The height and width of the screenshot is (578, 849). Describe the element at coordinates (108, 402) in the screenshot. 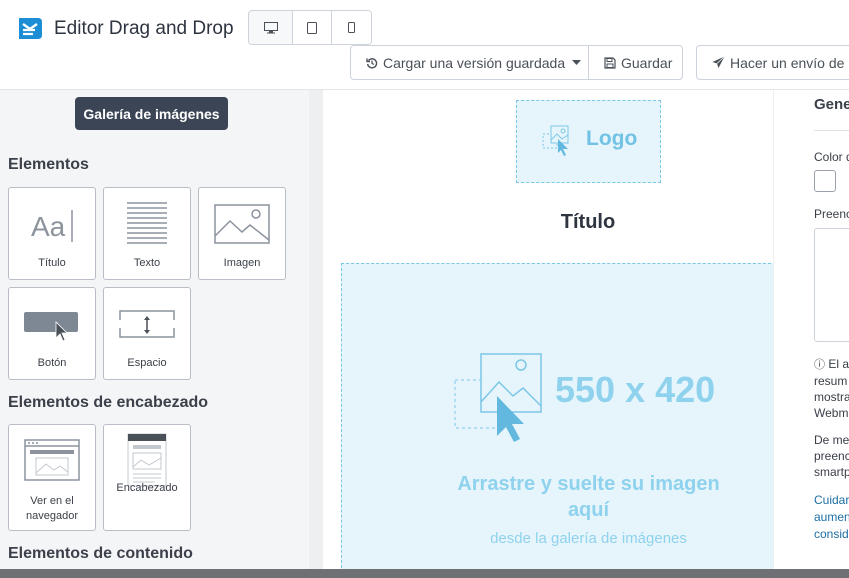

I see `section-title-header-elements: Elementos de encabezado` at that location.